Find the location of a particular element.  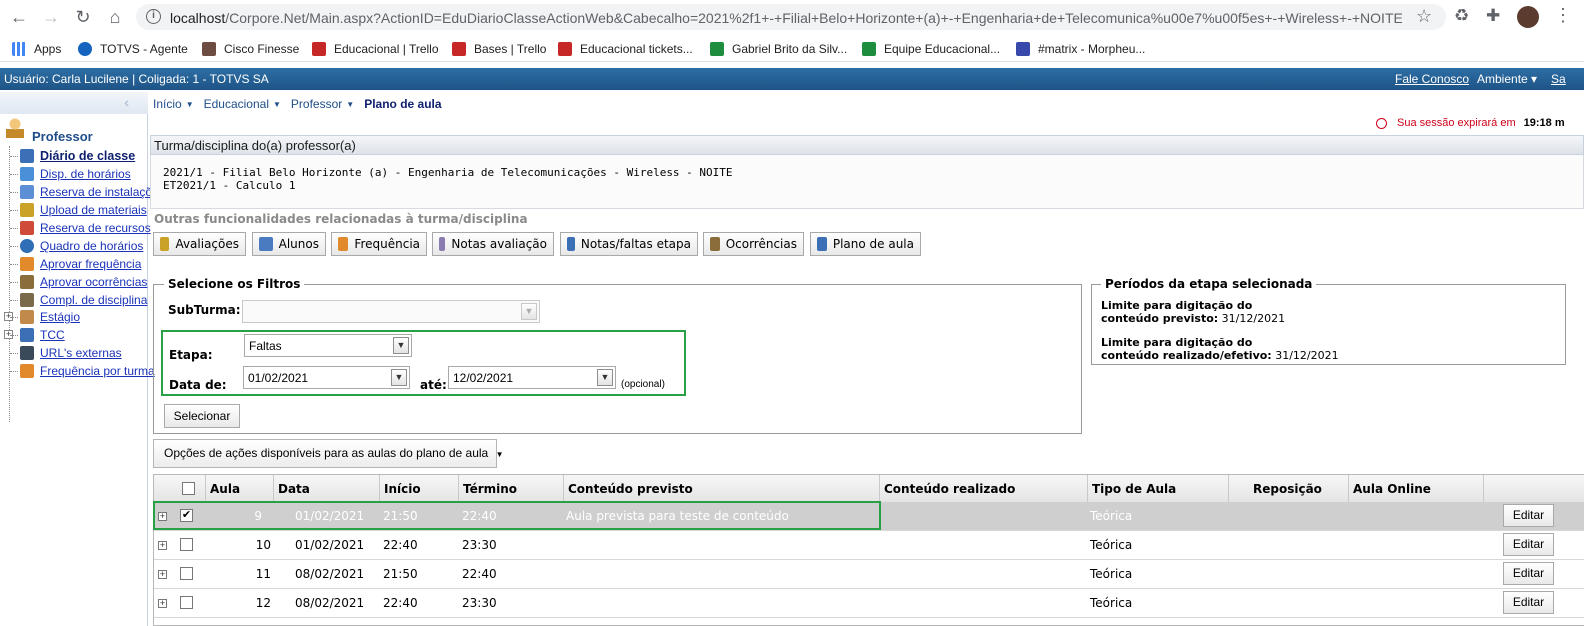

sidebar-item-quadro-horarios: Quadro de horários is located at coordinates (76, 246).